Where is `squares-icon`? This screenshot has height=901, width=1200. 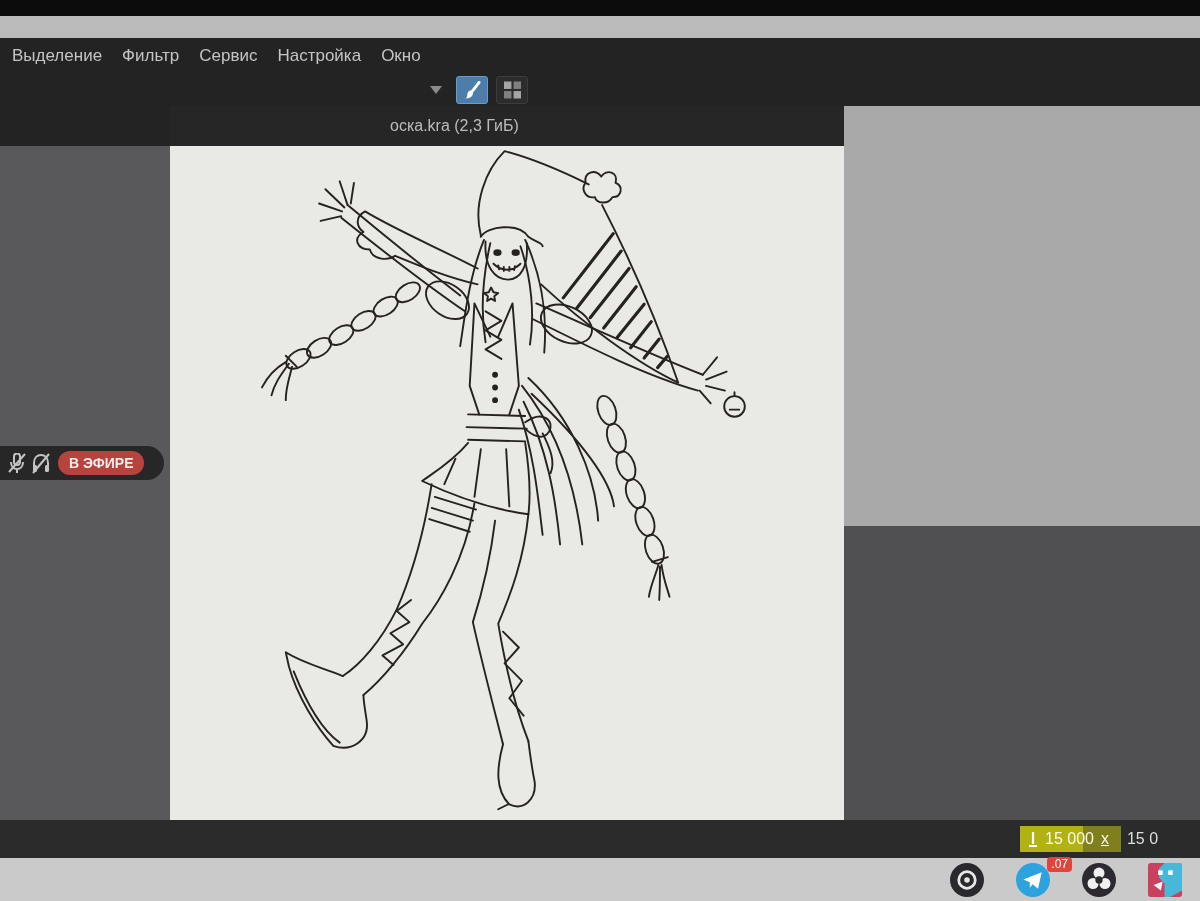
squares-icon is located at coordinates (512, 90).